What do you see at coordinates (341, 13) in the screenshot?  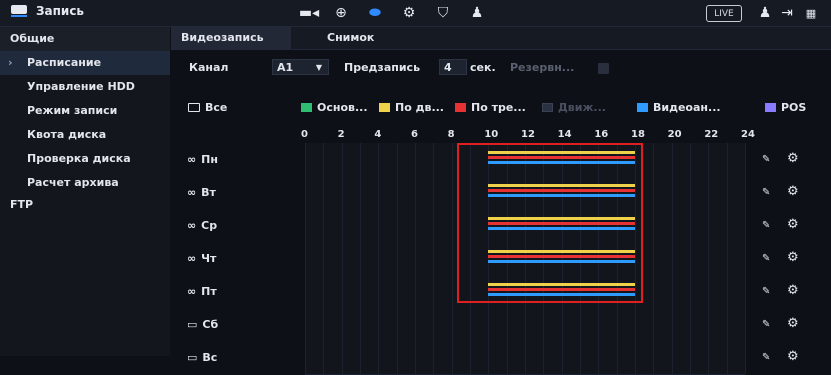 I see `globe-icon: ⊕` at bounding box center [341, 13].